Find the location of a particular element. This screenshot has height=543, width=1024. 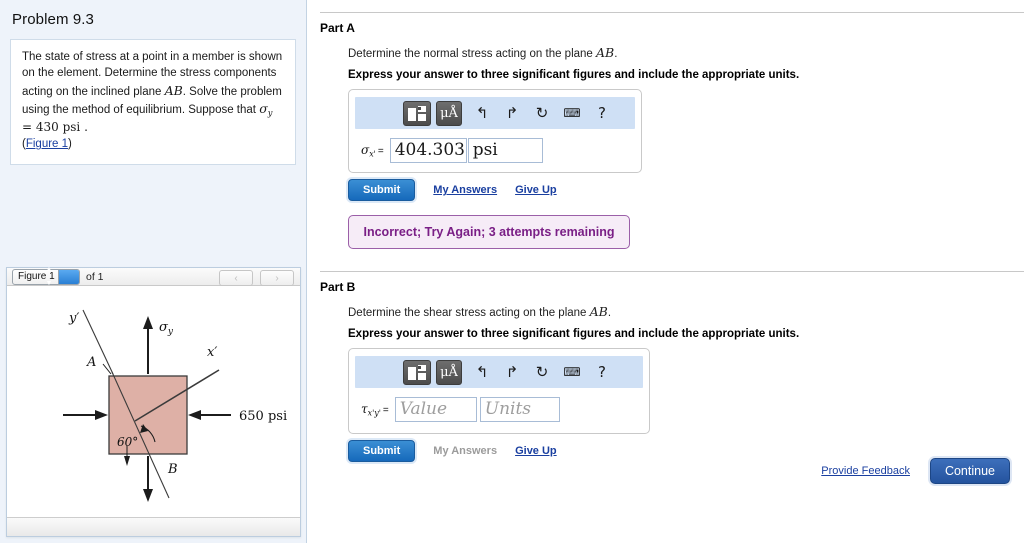

label-sigma-y: σy is located at coordinates (166, 328).